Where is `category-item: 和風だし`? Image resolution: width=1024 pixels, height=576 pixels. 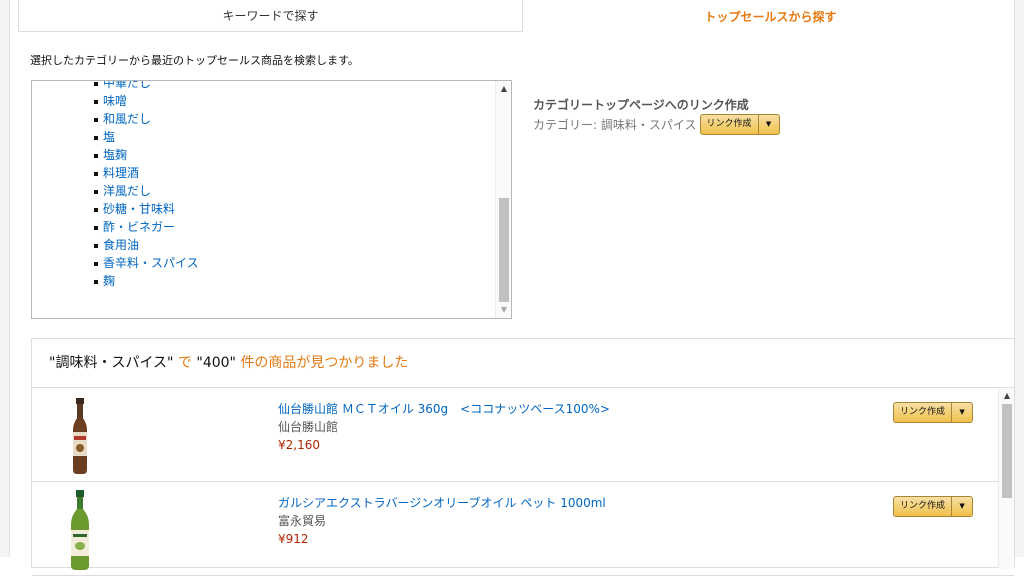 category-item: 和風だし is located at coordinates (115, 119).